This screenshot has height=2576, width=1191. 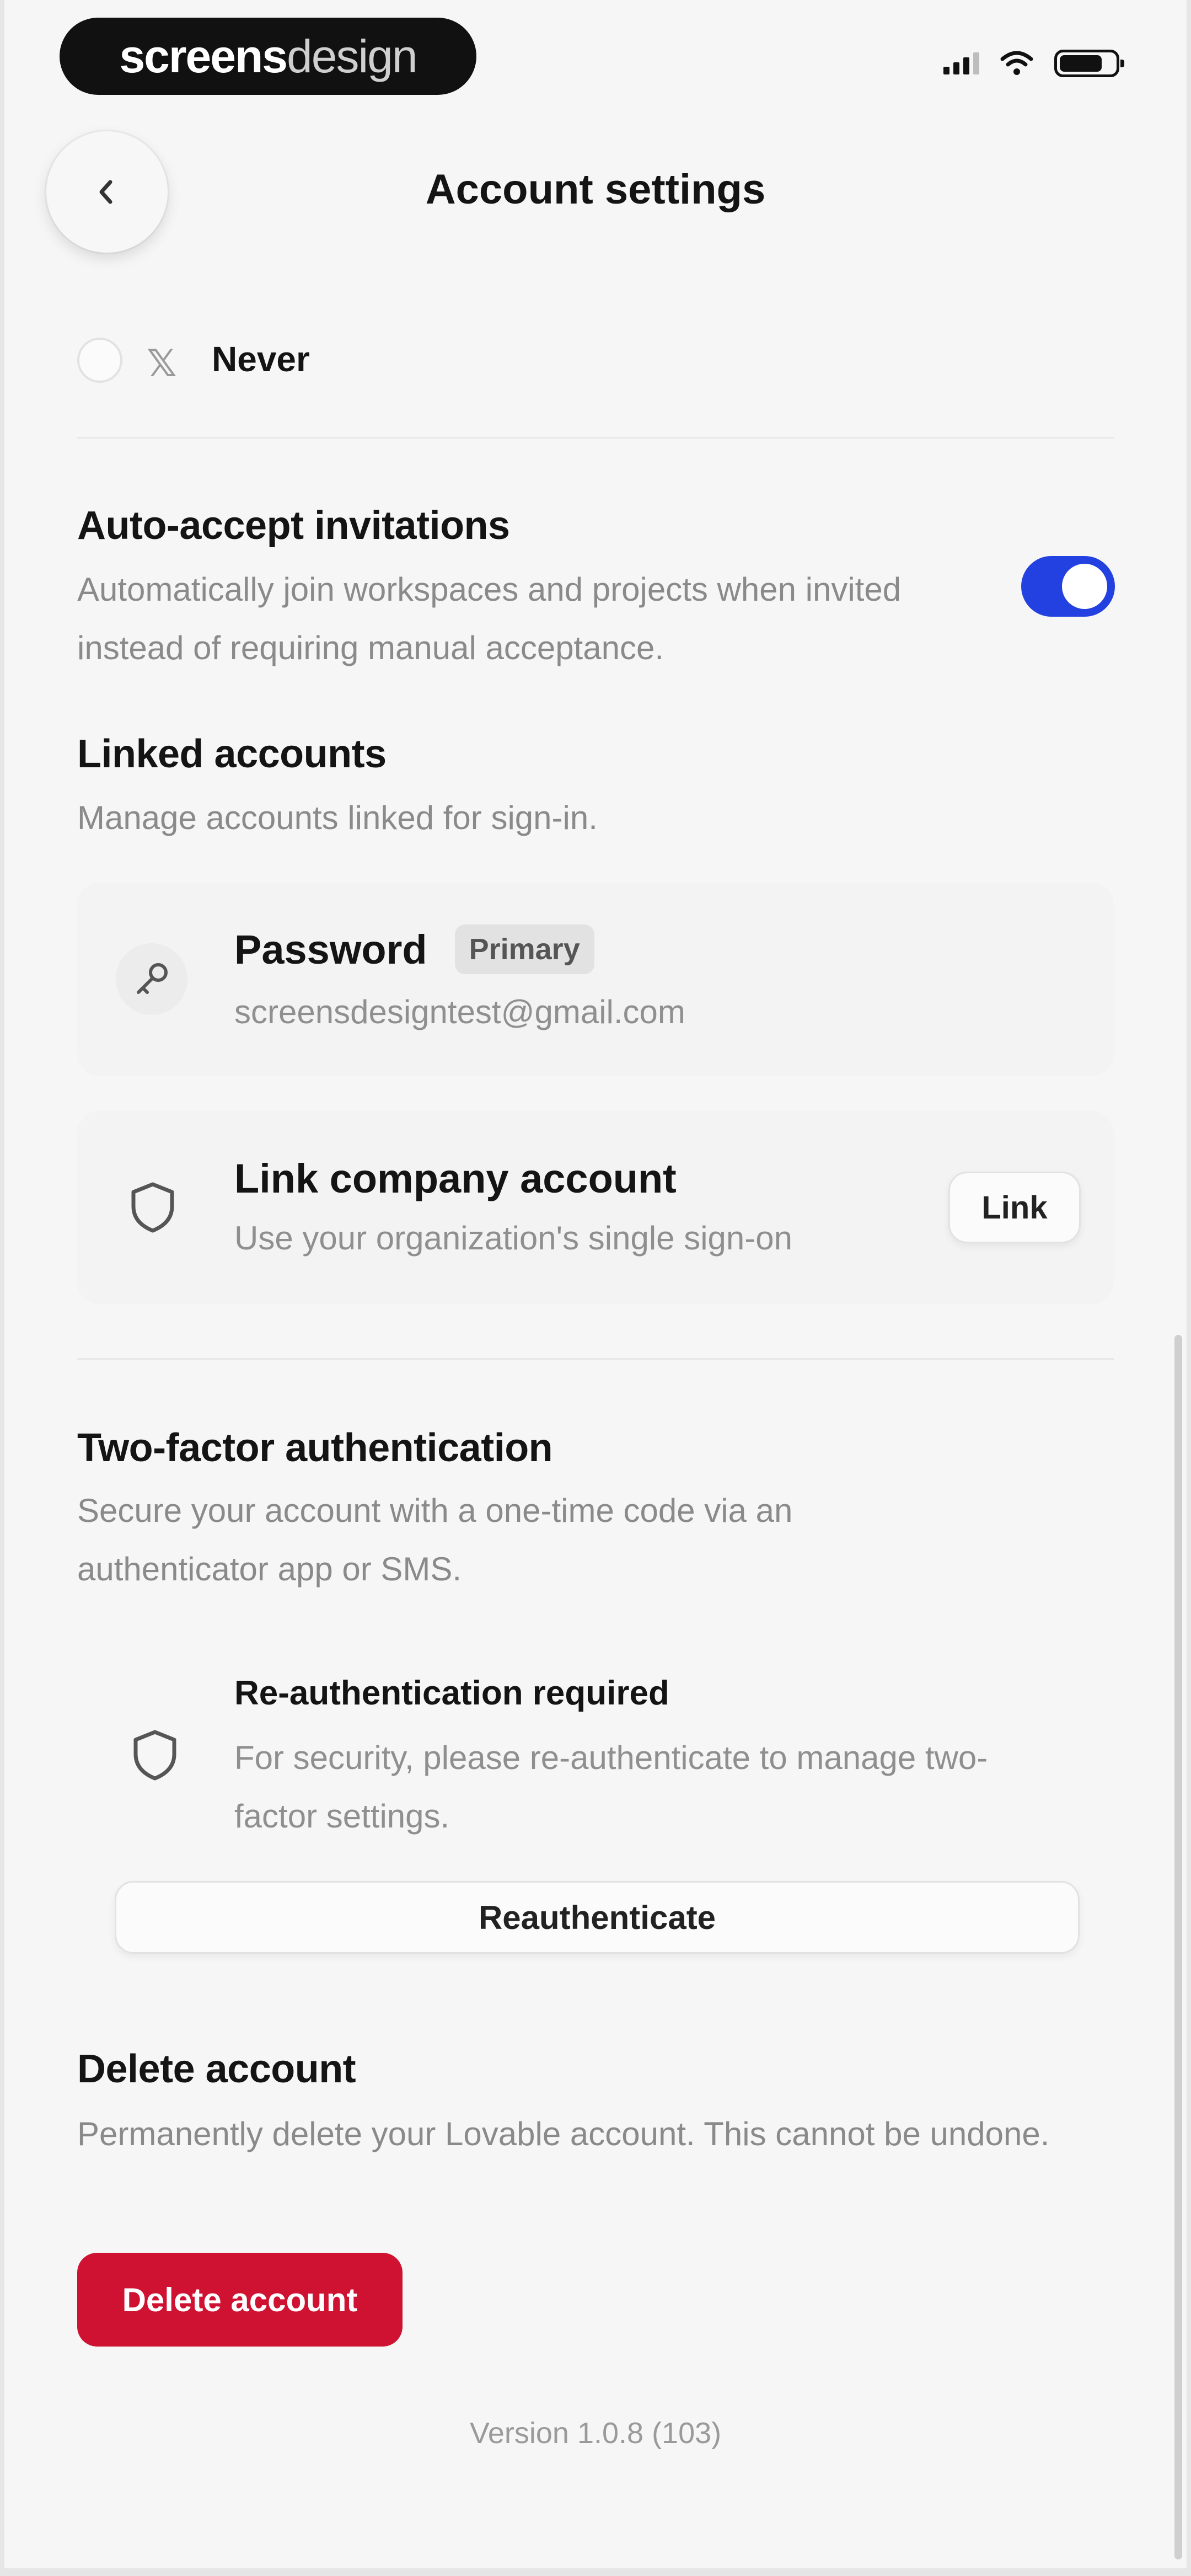 What do you see at coordinates (100, 360) in the screenshot?
I see `never-radio` at bounding box center [100, 360].